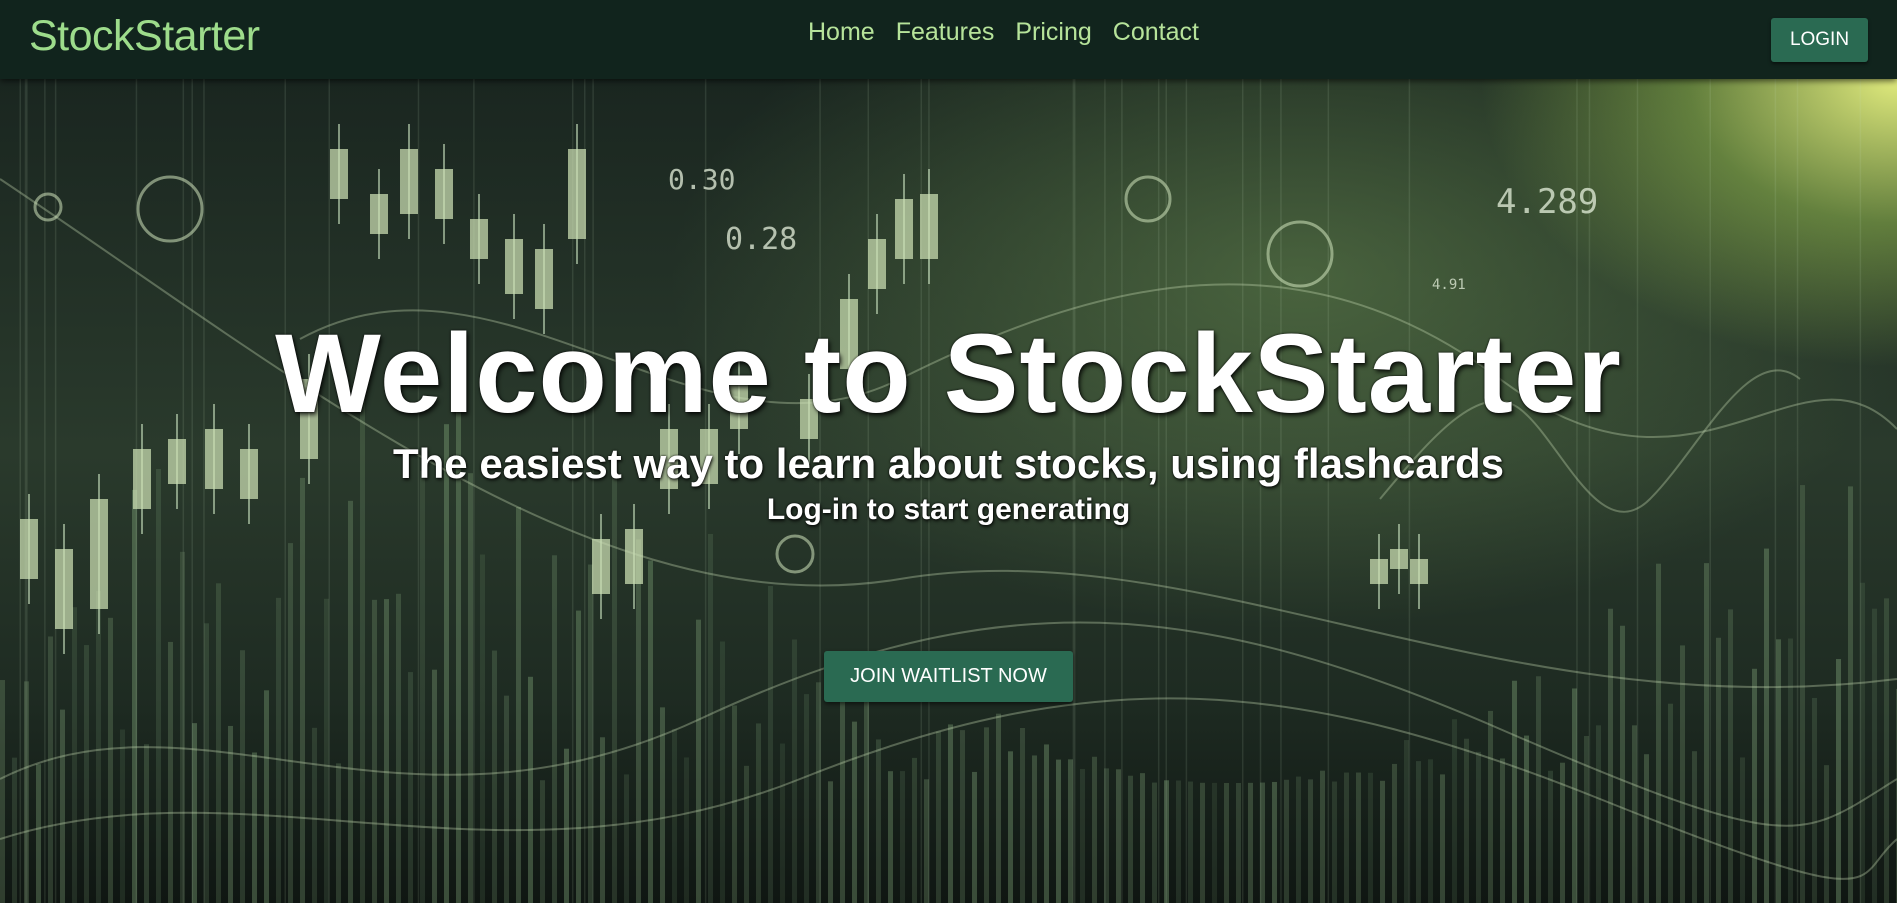 The height and width of the screenshot is (903, 1897). Describe the element at coordinates (1819, 40) in the screenshot. I see `login-button: LOGIN` at that location.